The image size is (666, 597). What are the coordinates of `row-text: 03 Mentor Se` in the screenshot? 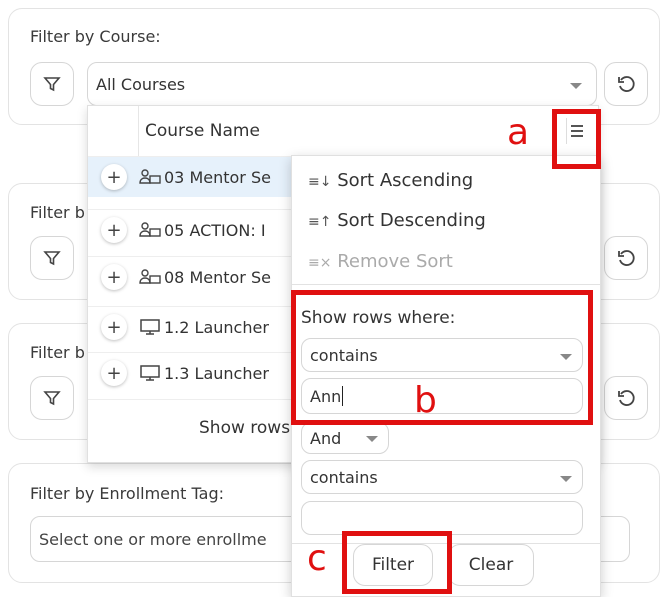 It's located at (217, 177).